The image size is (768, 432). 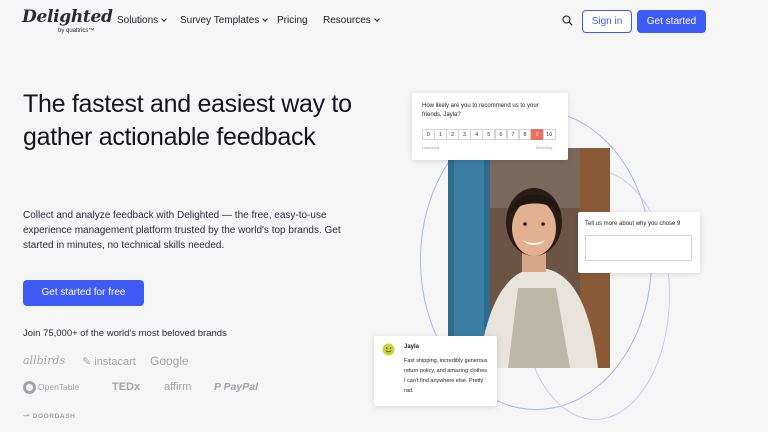 I want to click on nav-item-solutions: Solutions, so click(x=142, y=20).